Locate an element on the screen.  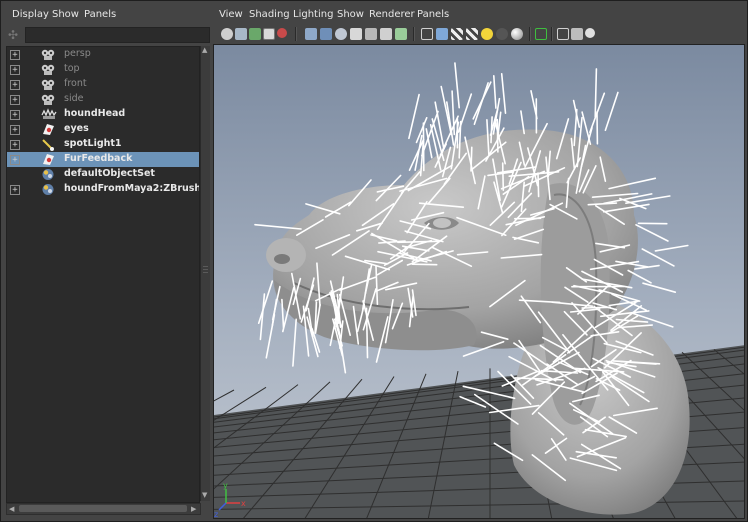
menu-lighting: Lighting is located at coordinates (313, 14).